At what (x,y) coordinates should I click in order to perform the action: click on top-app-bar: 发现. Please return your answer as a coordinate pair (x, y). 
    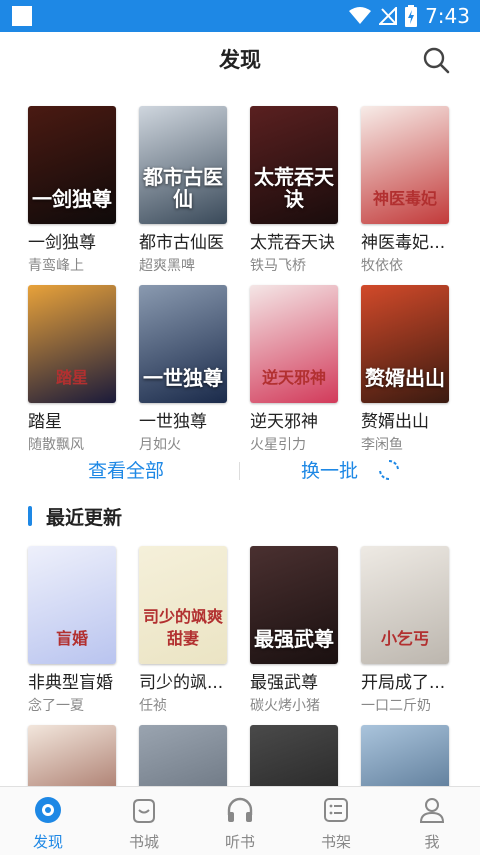
    Looking at the image, I should click on (240, 60).